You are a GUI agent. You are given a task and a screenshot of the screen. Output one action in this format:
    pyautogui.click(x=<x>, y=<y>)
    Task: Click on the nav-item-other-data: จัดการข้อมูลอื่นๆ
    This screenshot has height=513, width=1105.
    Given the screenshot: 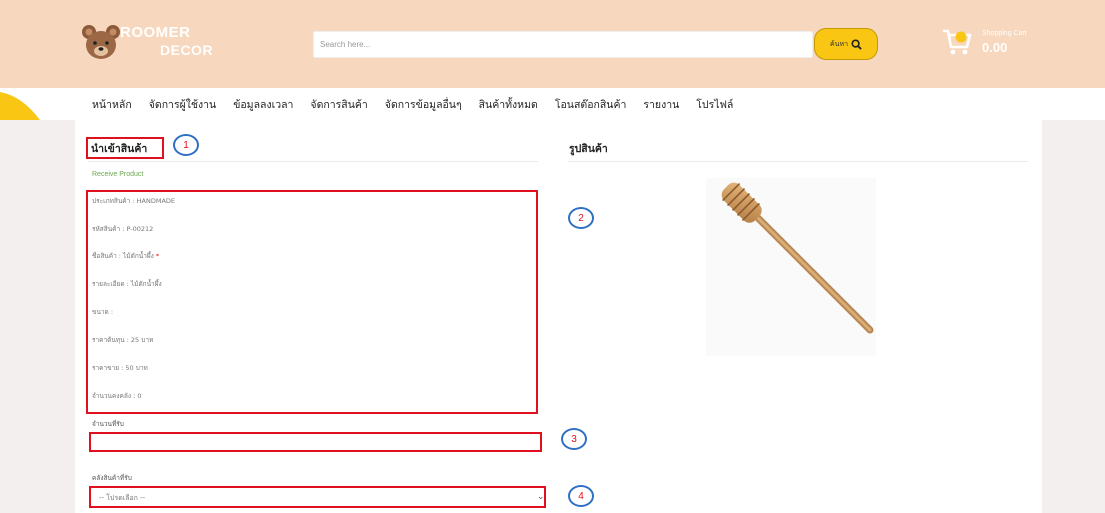 What is the action you would take?
    pyautogui.click(x=423, y=104)
    